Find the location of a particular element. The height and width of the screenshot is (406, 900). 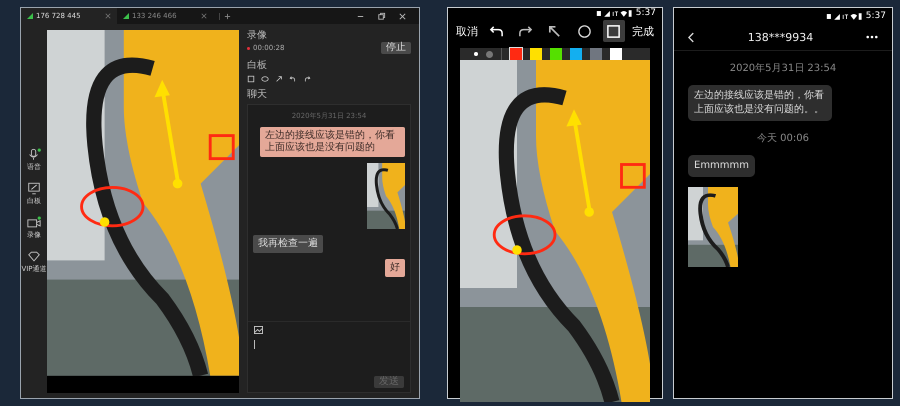

section-title: 聊天 is located at coordinates (257, 95).